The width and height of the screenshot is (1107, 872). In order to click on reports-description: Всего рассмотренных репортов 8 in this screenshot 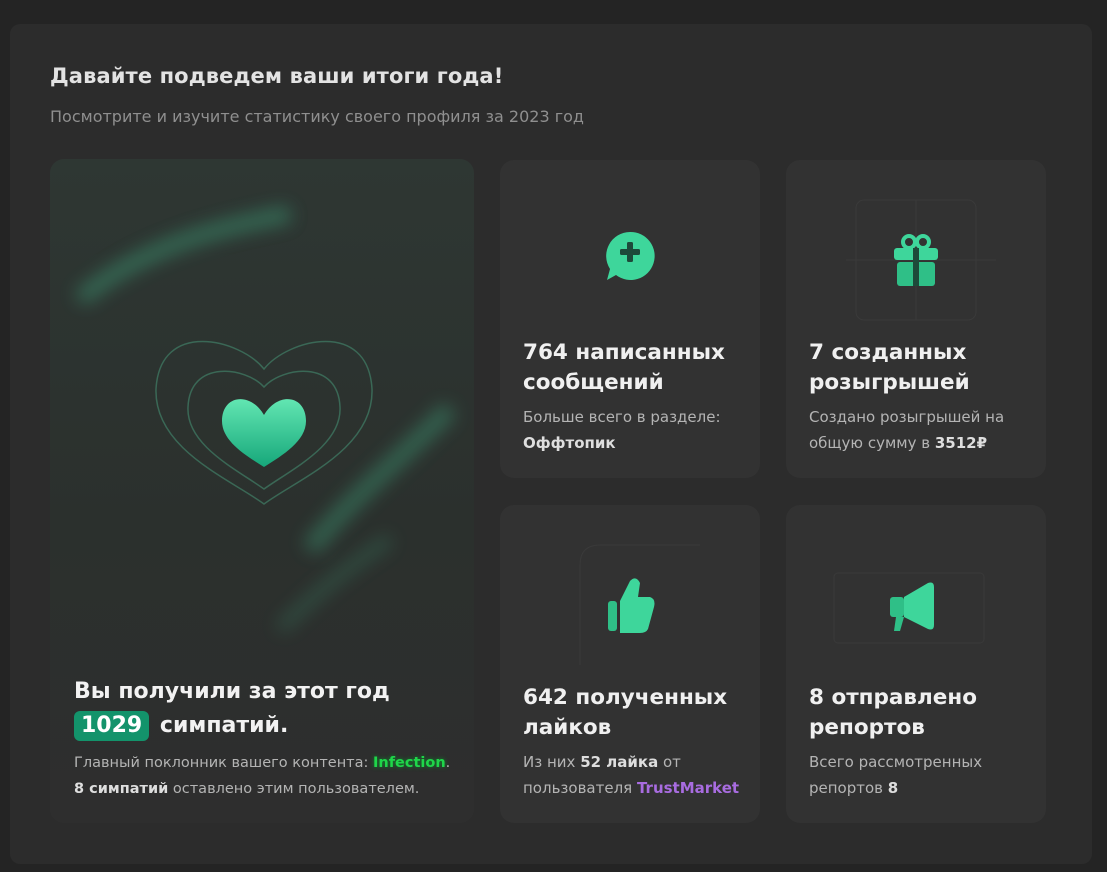, I will do `click(924, 775)`.